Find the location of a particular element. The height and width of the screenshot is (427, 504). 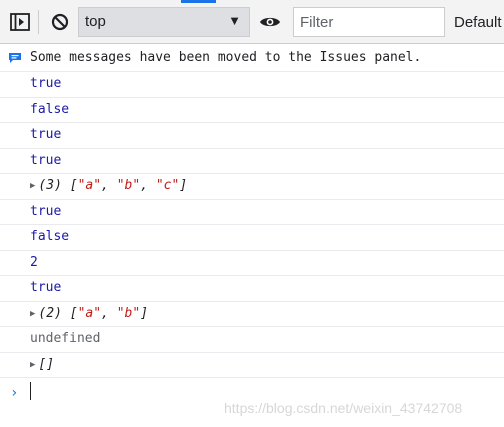

console-row: ▶[] is located at coordinates (252, 365).